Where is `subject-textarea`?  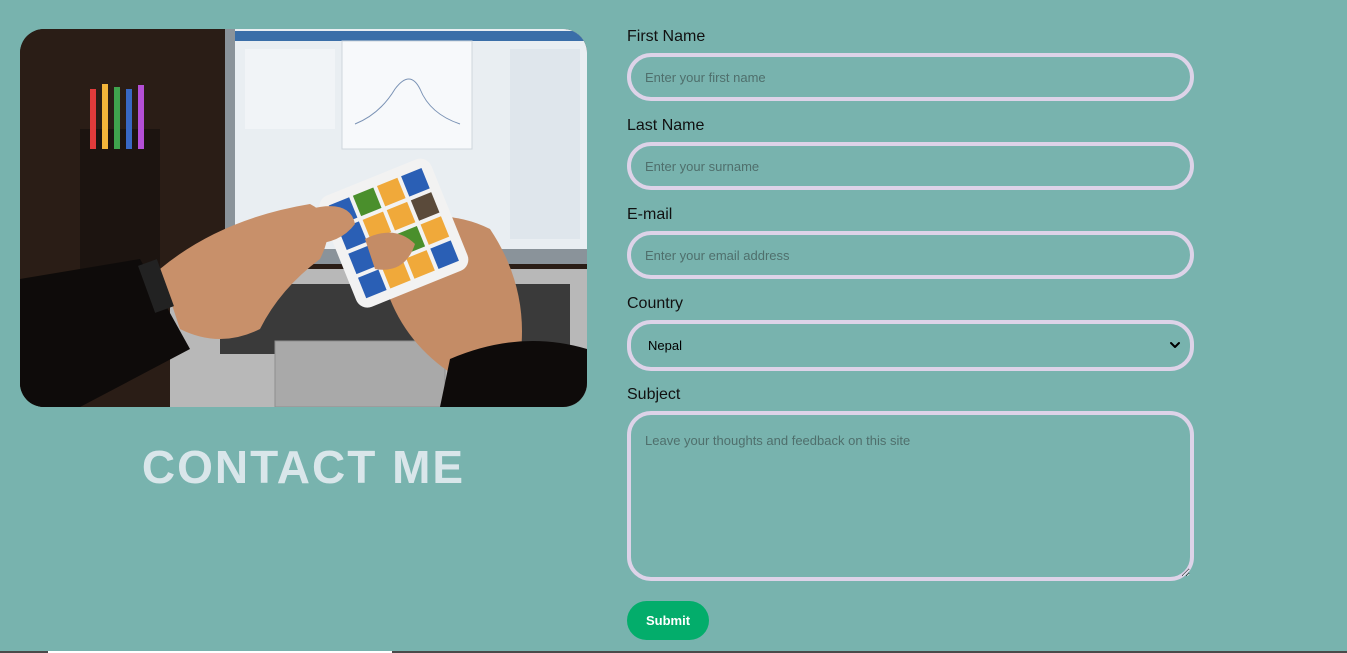
subject-textarea is located at coordinates (910, 496).